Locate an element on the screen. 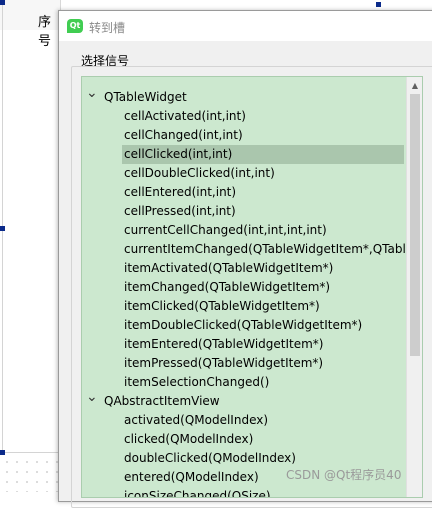 The width and height of the screenshot is (432, 508). tree-item-label: itemPressed(QTableWidgetItem*) is located at coordinates (224, 363).